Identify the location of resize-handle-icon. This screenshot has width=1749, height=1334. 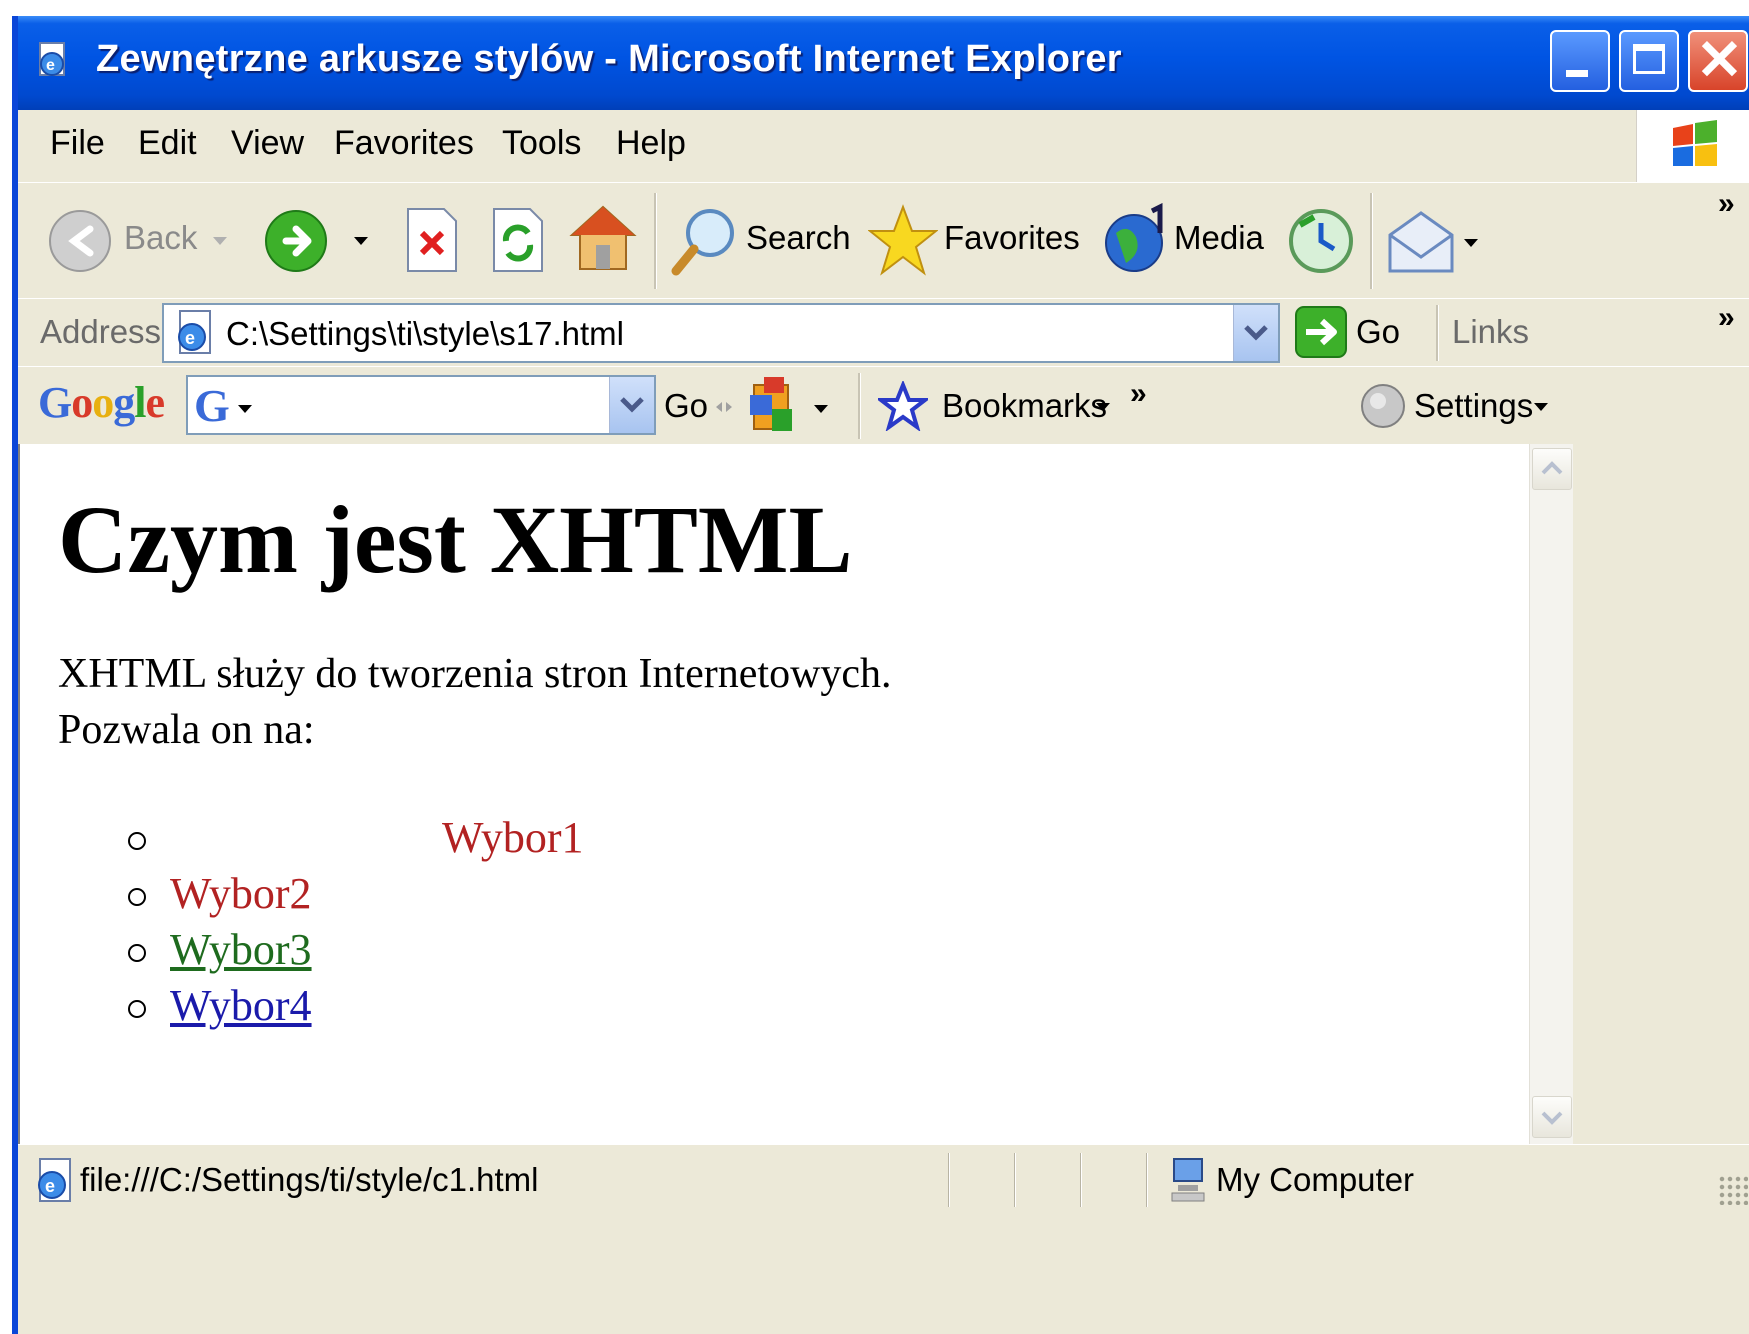
(724, 407).